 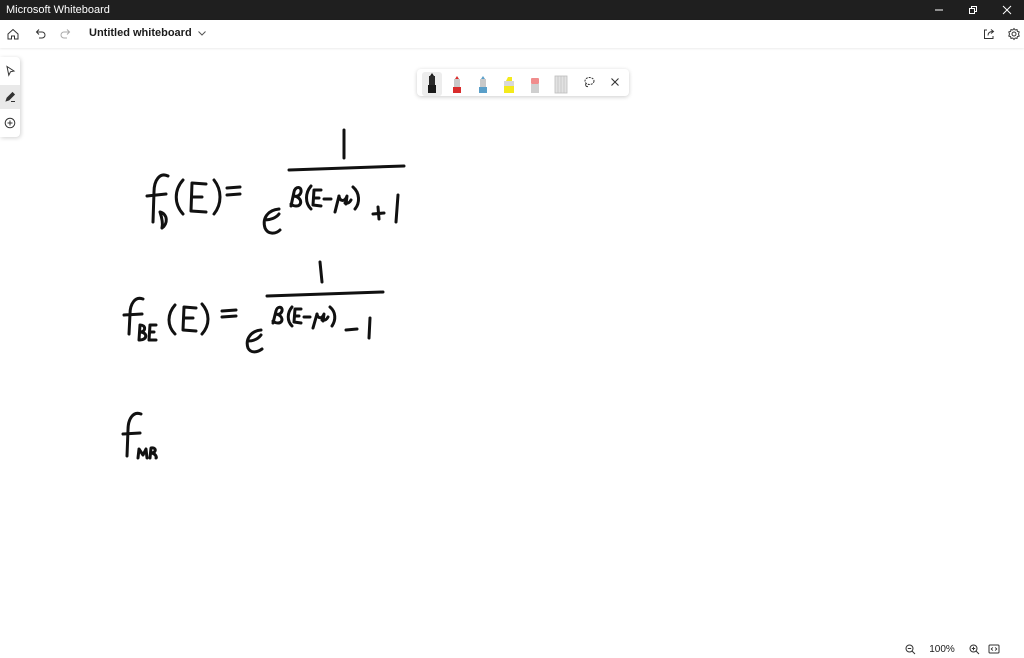 I want to click on home-button, so click(x=13, y=34).